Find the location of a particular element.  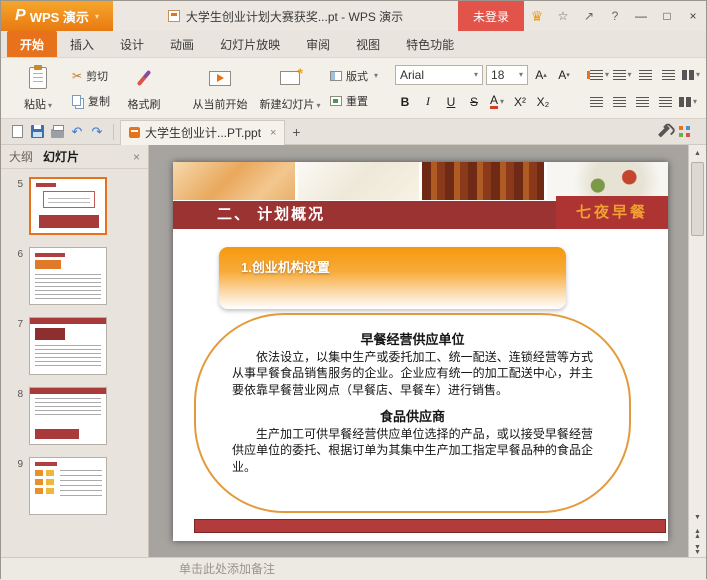

login-button: 未登录 is located at coordinates (491, 16).